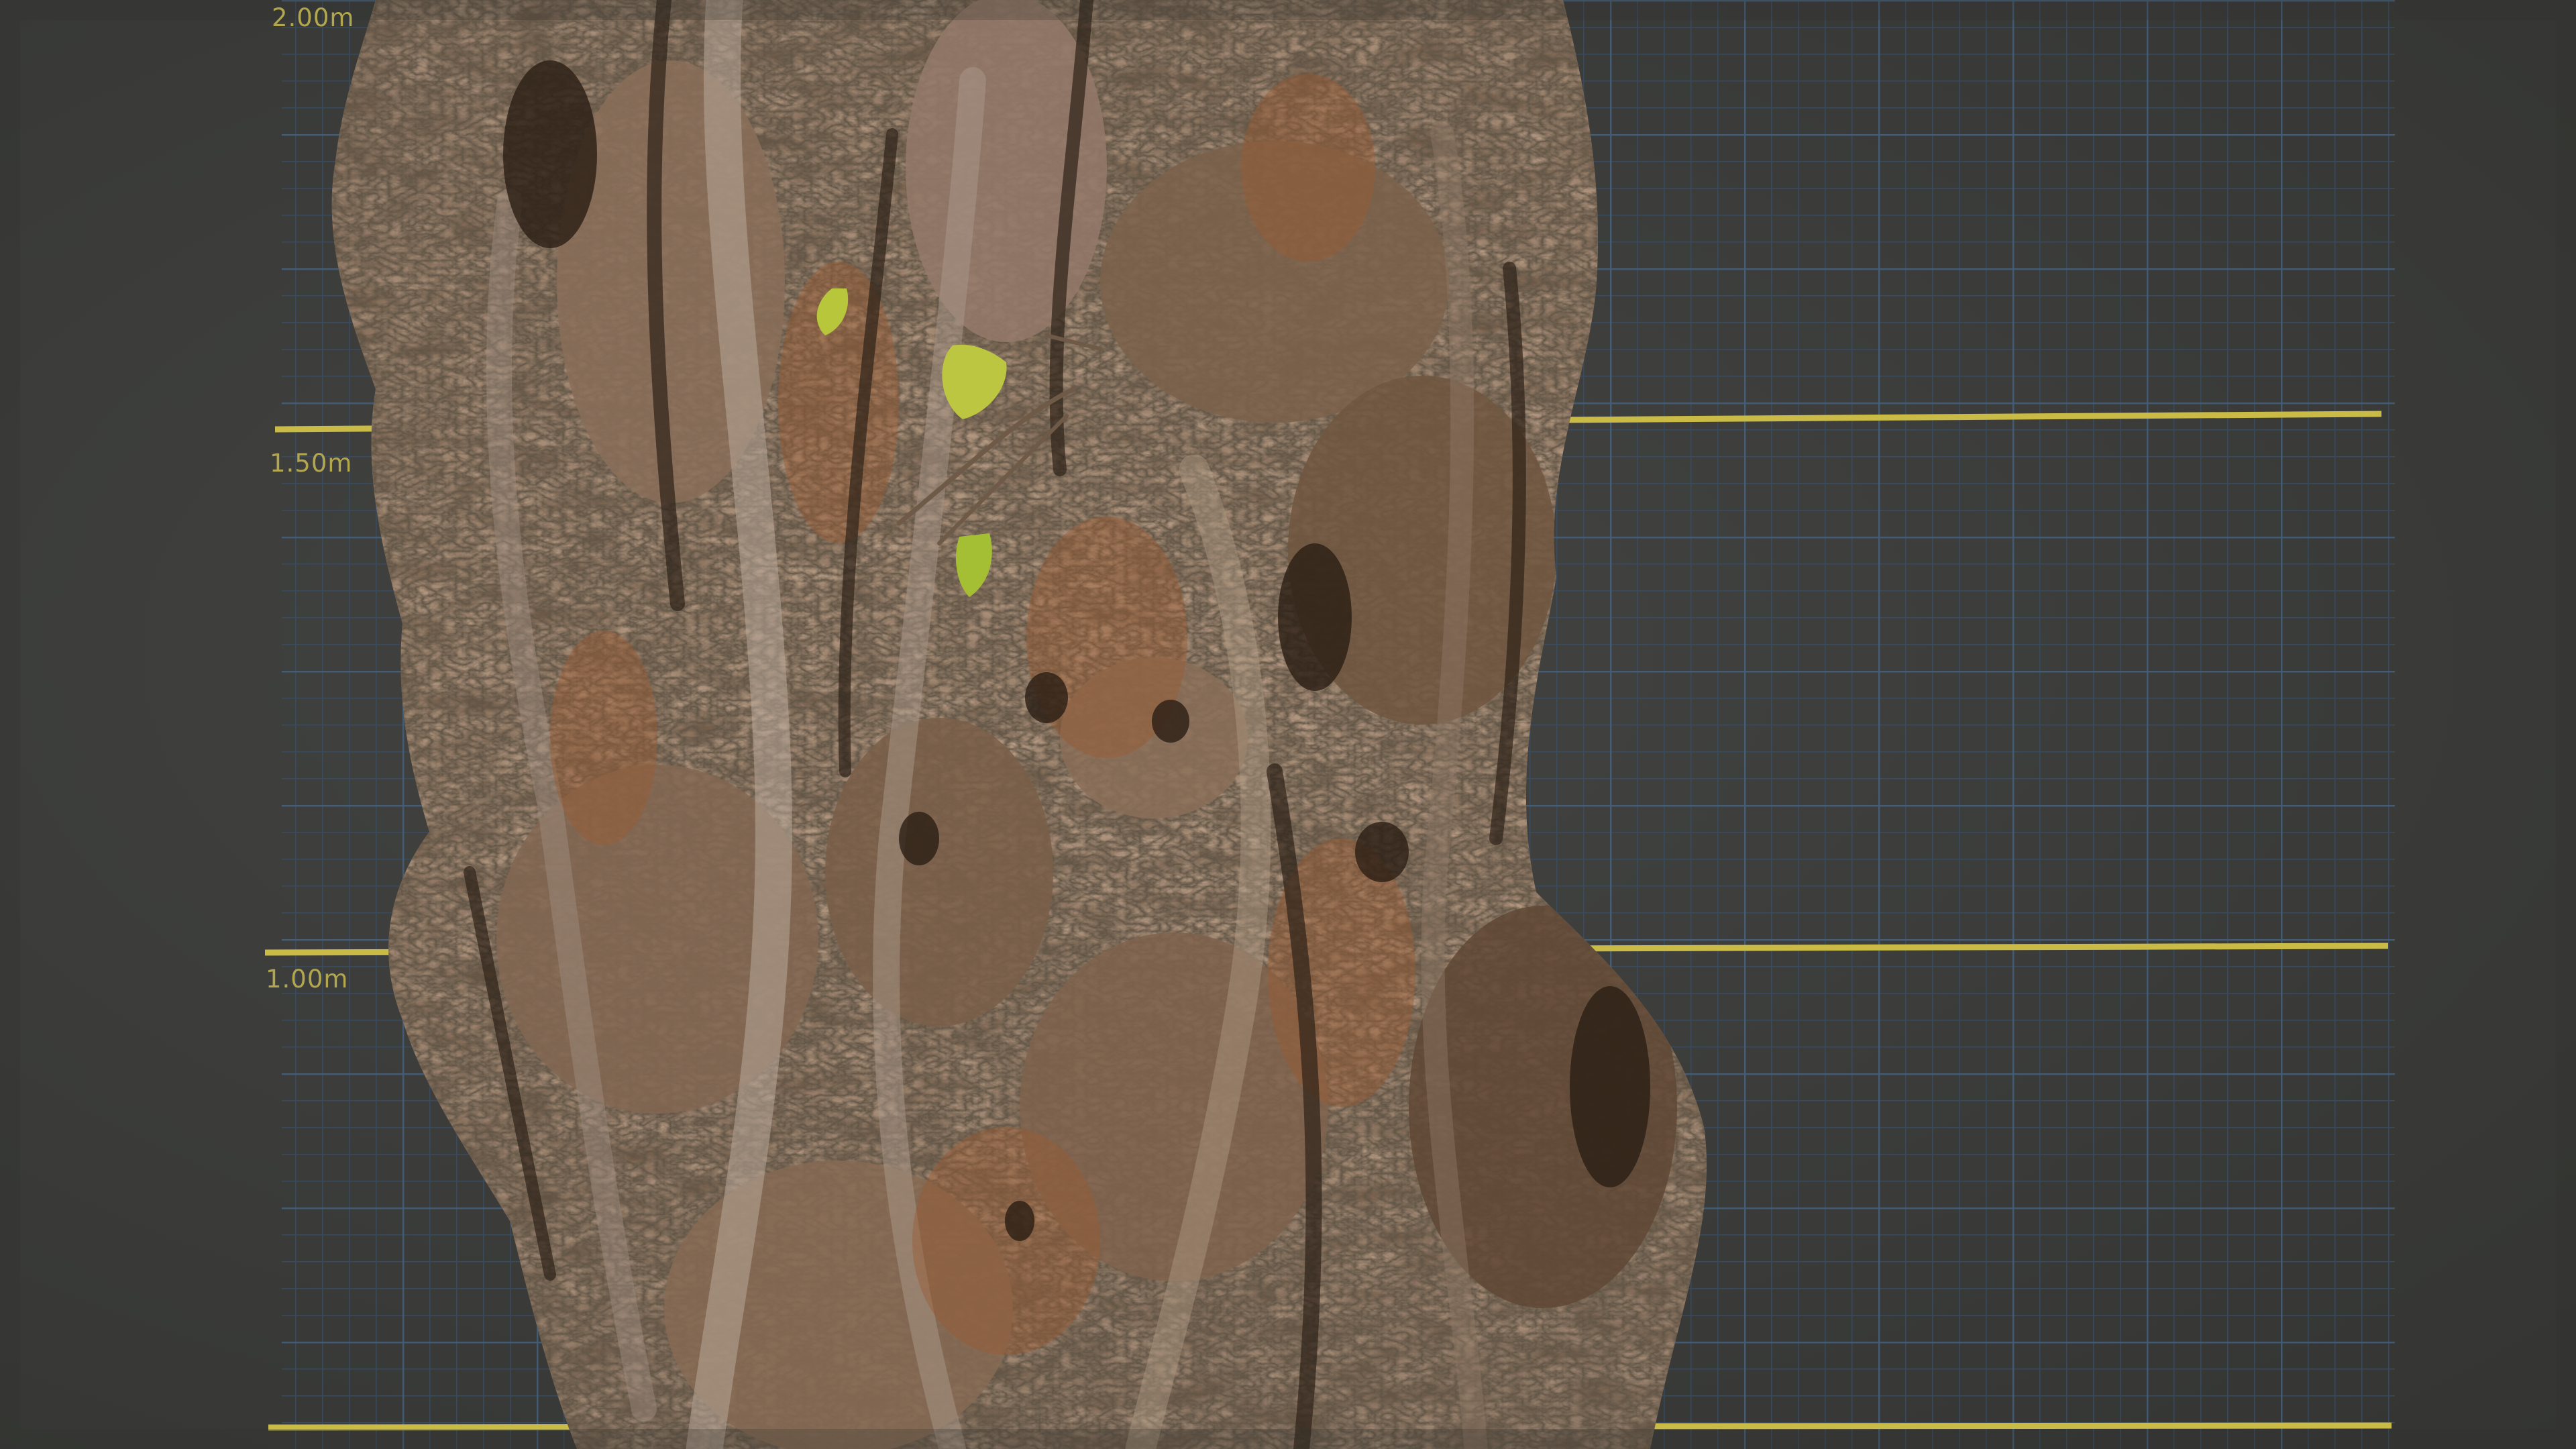 The width and height of the screenshot is (2576, 1449). I want to click on scale-label-2-00: 2.00m, so click(313, 17).